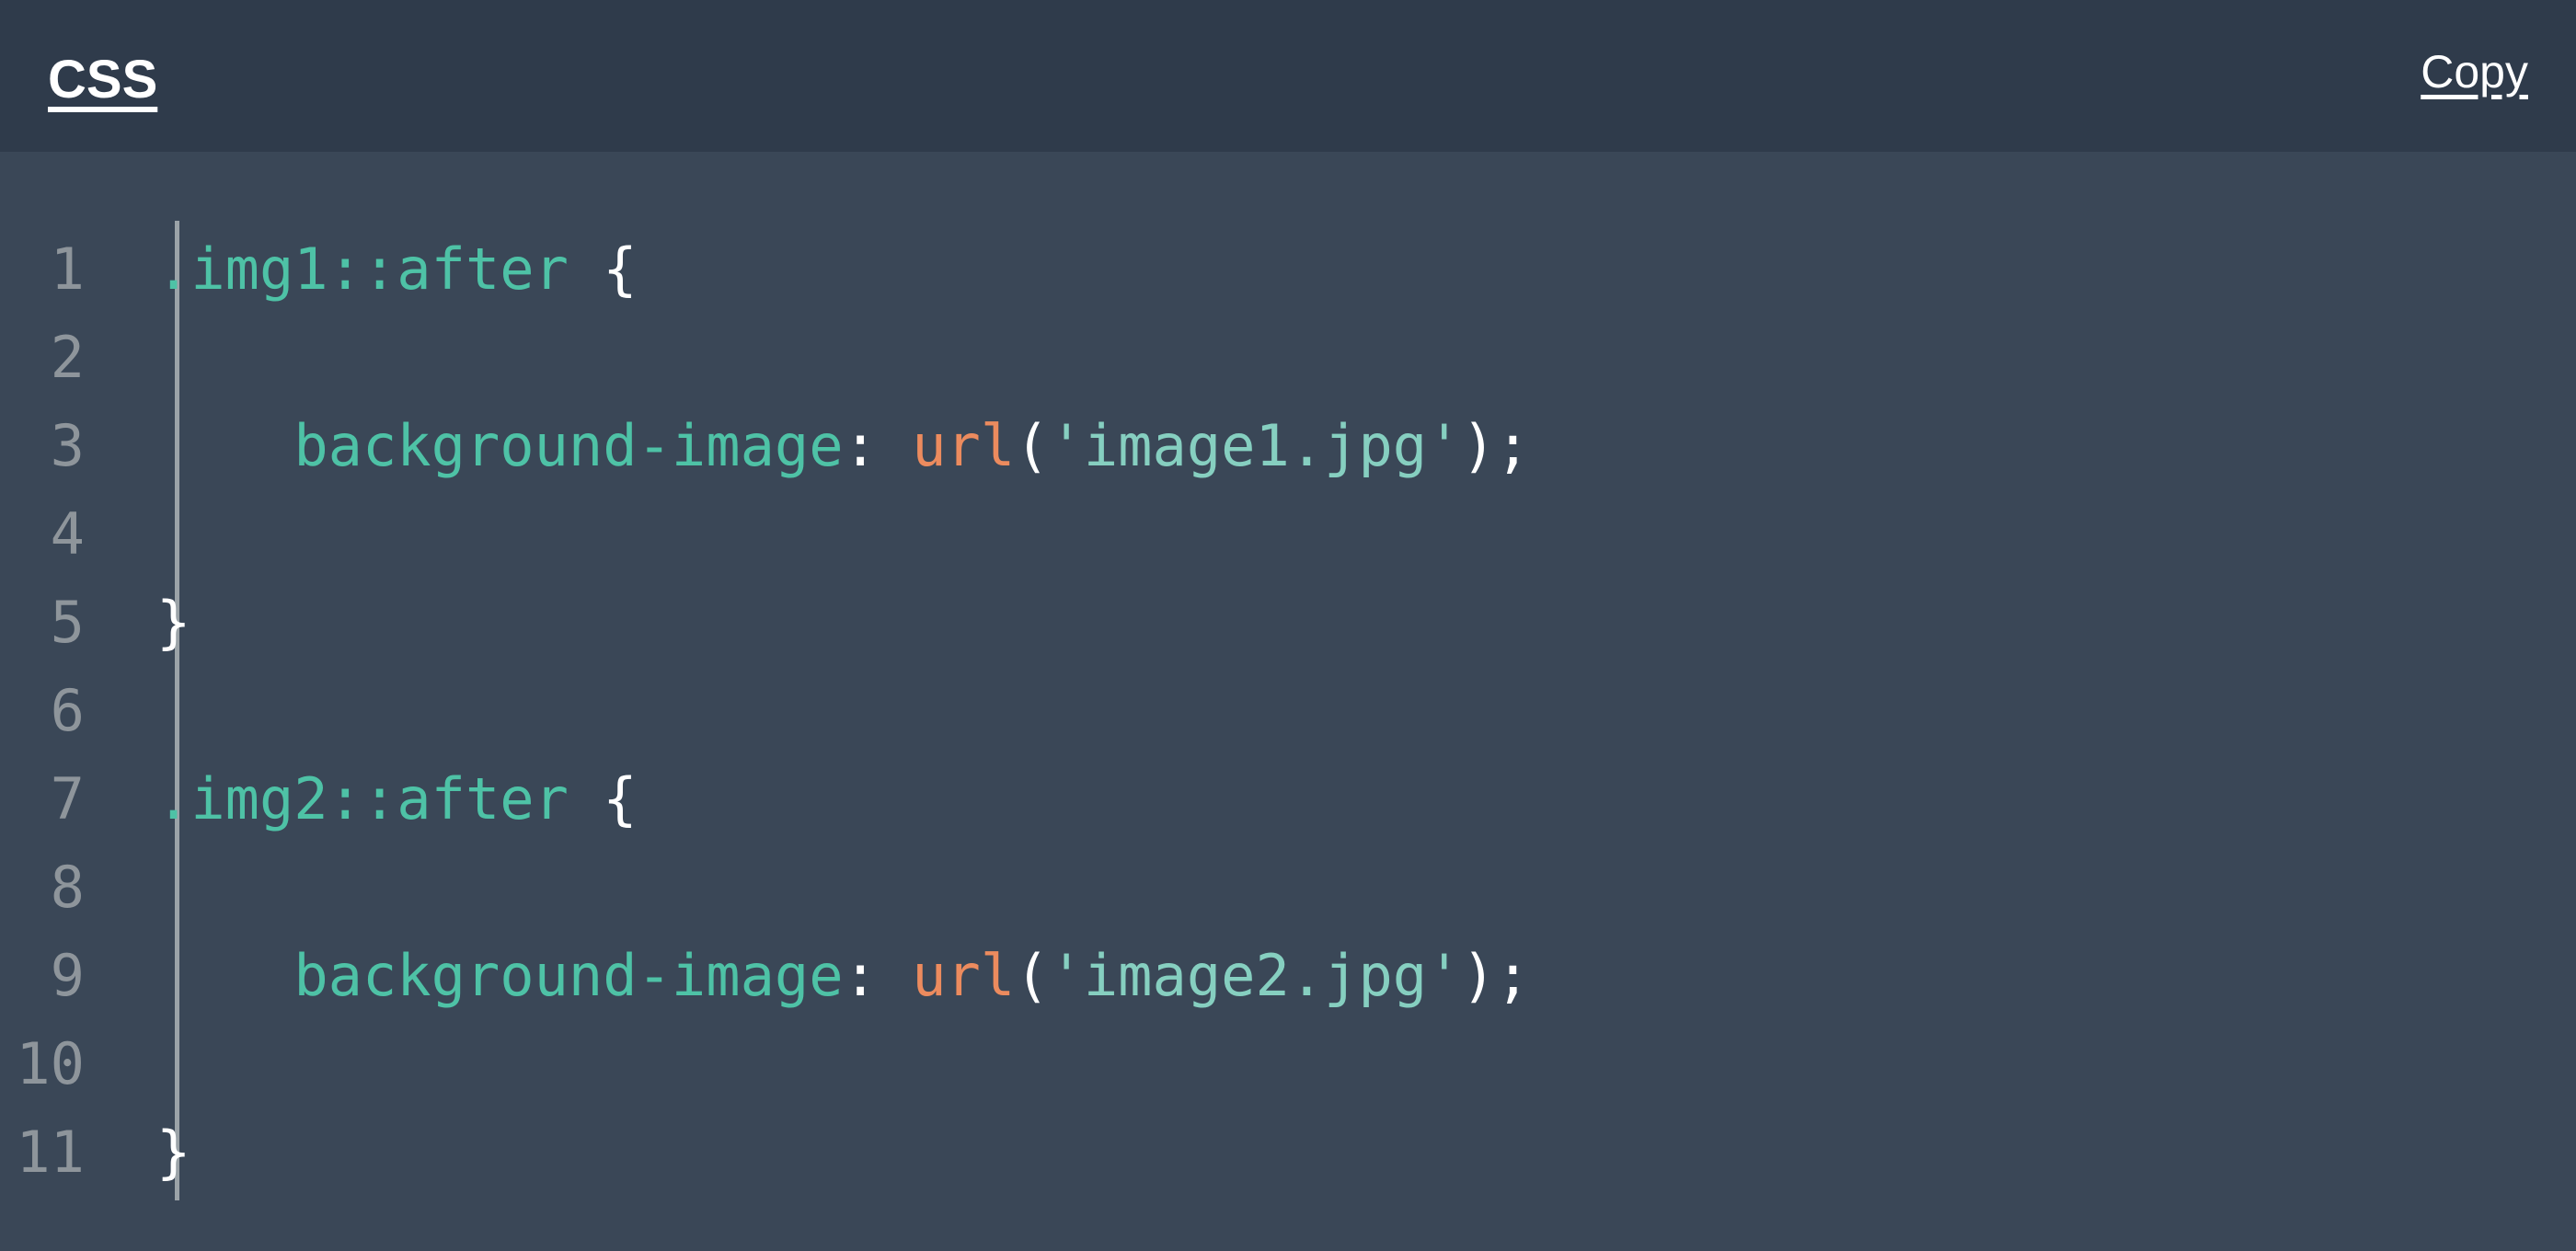 This screenshot has width=2576, height=1251. What do you see at coordinates (67, 357) in the screenshot?
I see `line-number: 2` at bounding box center [67, 357].